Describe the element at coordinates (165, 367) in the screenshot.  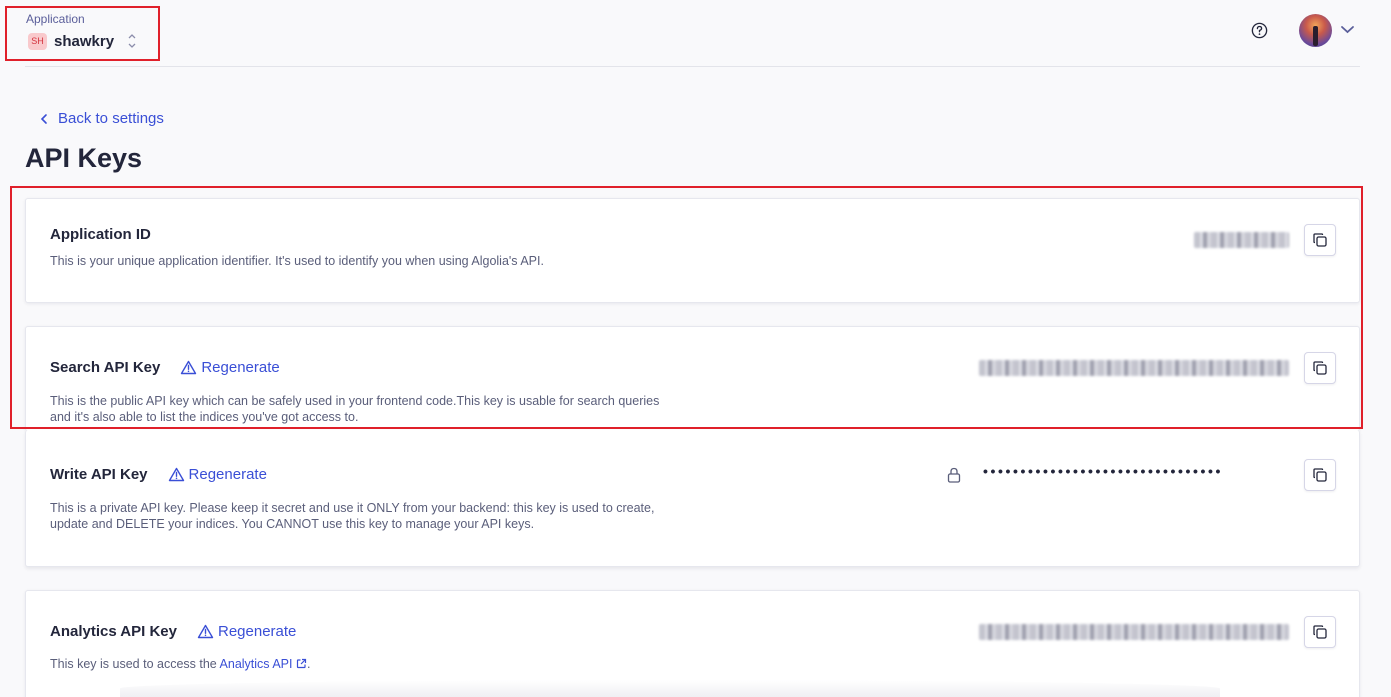
I see `search-api-key-title-row: Search API Key Regenerate` at that location.